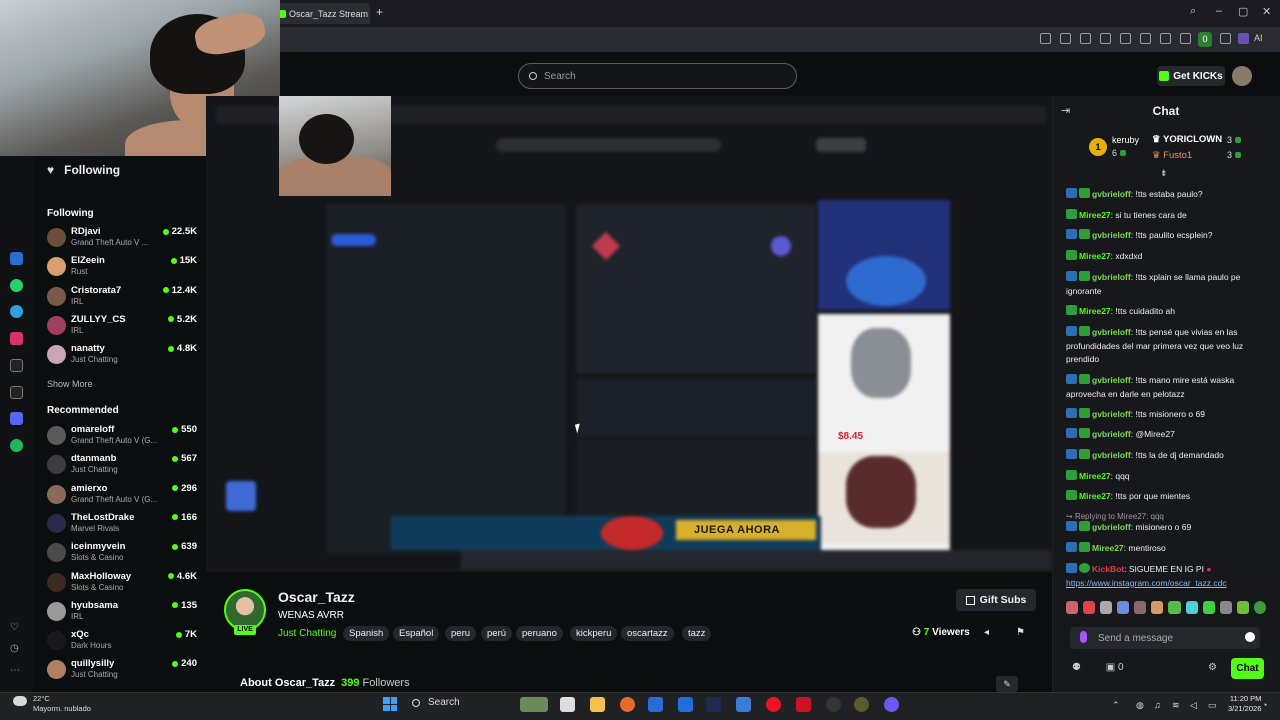  What do you see at coordinates (627, 704) in the screenshot?
I see `copilot-icon` at bounding box center [627, 704].